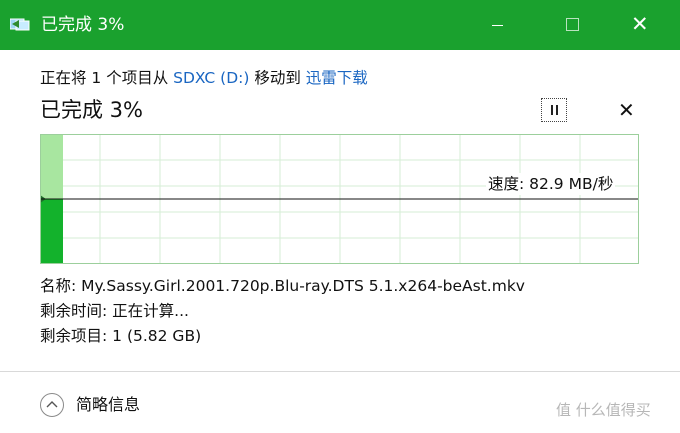  Describe the element at coordinates (20, 24) in the screenshot. I see `file-transfer-icon` at that location.